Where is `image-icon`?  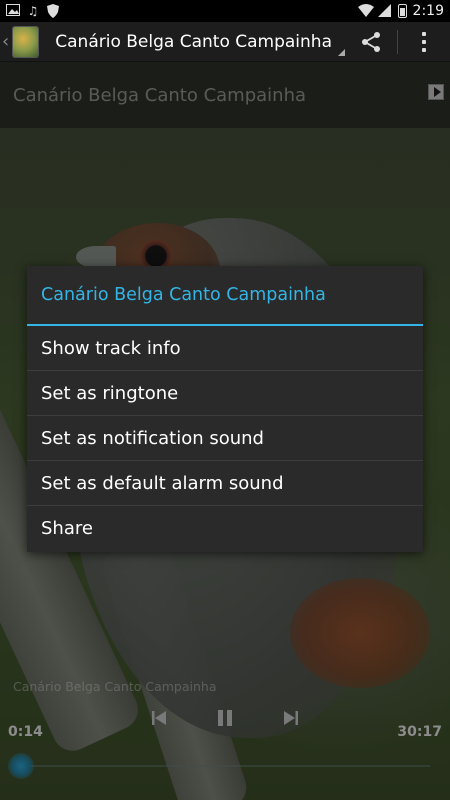
image-icon is located at coordinates (13, 11).